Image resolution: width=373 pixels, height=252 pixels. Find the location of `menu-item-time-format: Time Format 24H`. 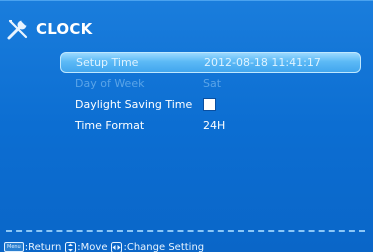

menu-item-time-format: Time Format 24H is located at coordinates (210, 125).